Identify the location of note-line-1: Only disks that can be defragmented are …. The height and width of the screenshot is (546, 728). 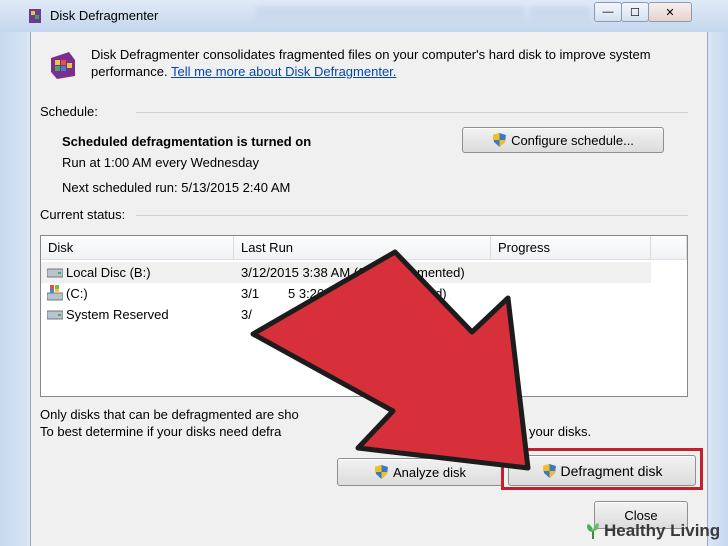
(169, 414).